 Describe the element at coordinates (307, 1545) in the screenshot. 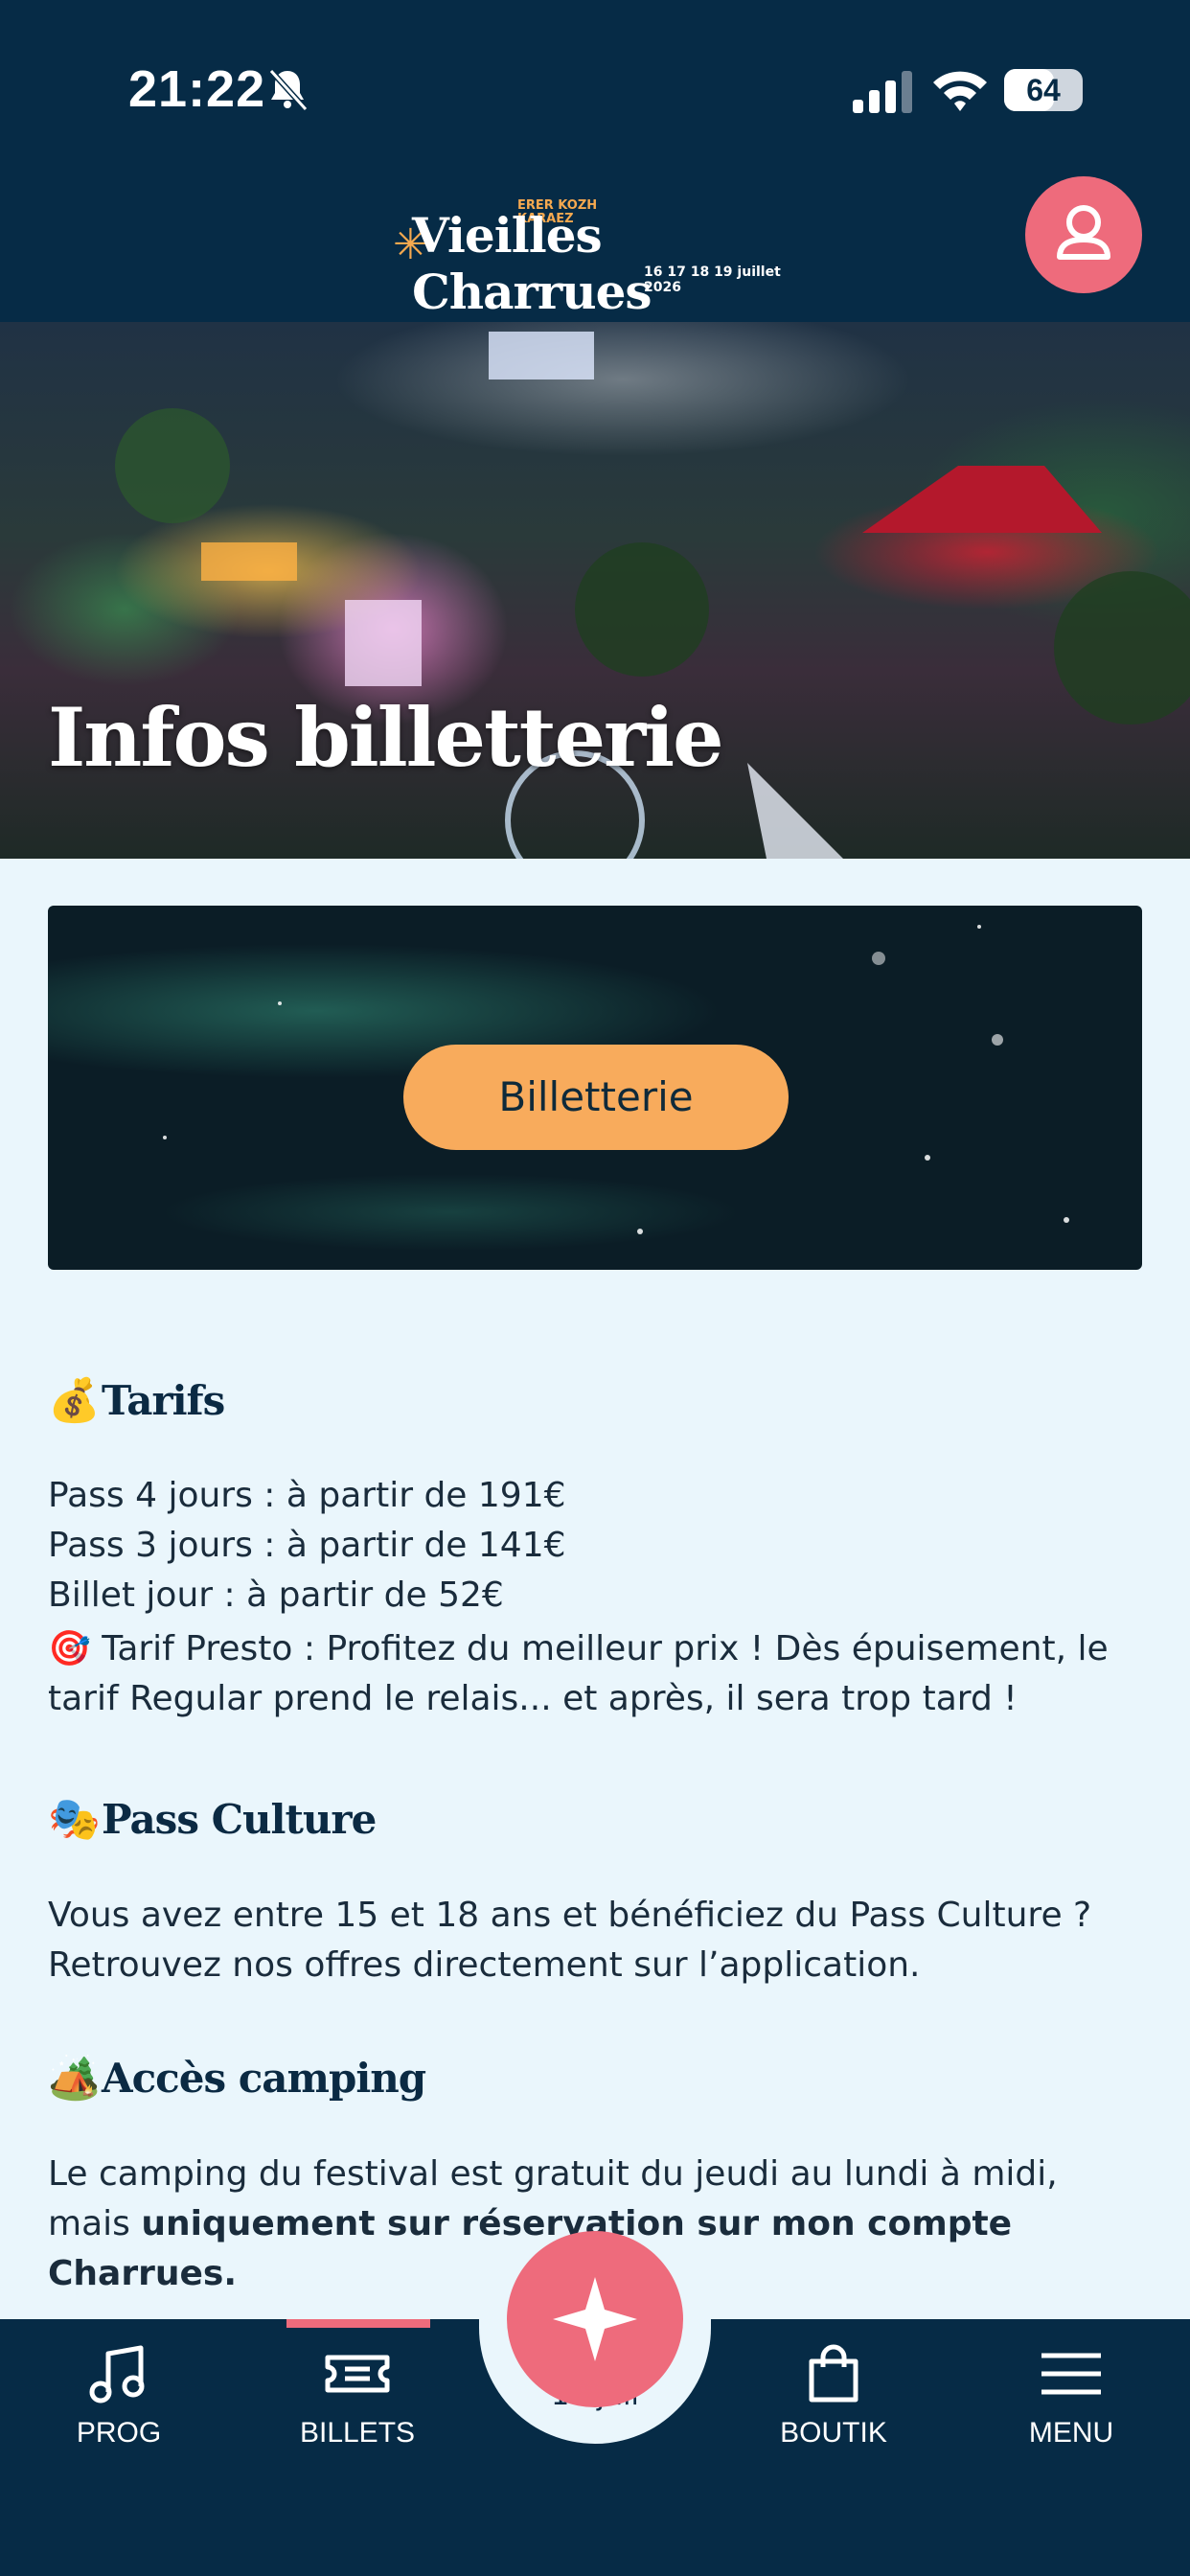

I see `tarif-line: Pass 3 jours : à partir de 141€` at that location.